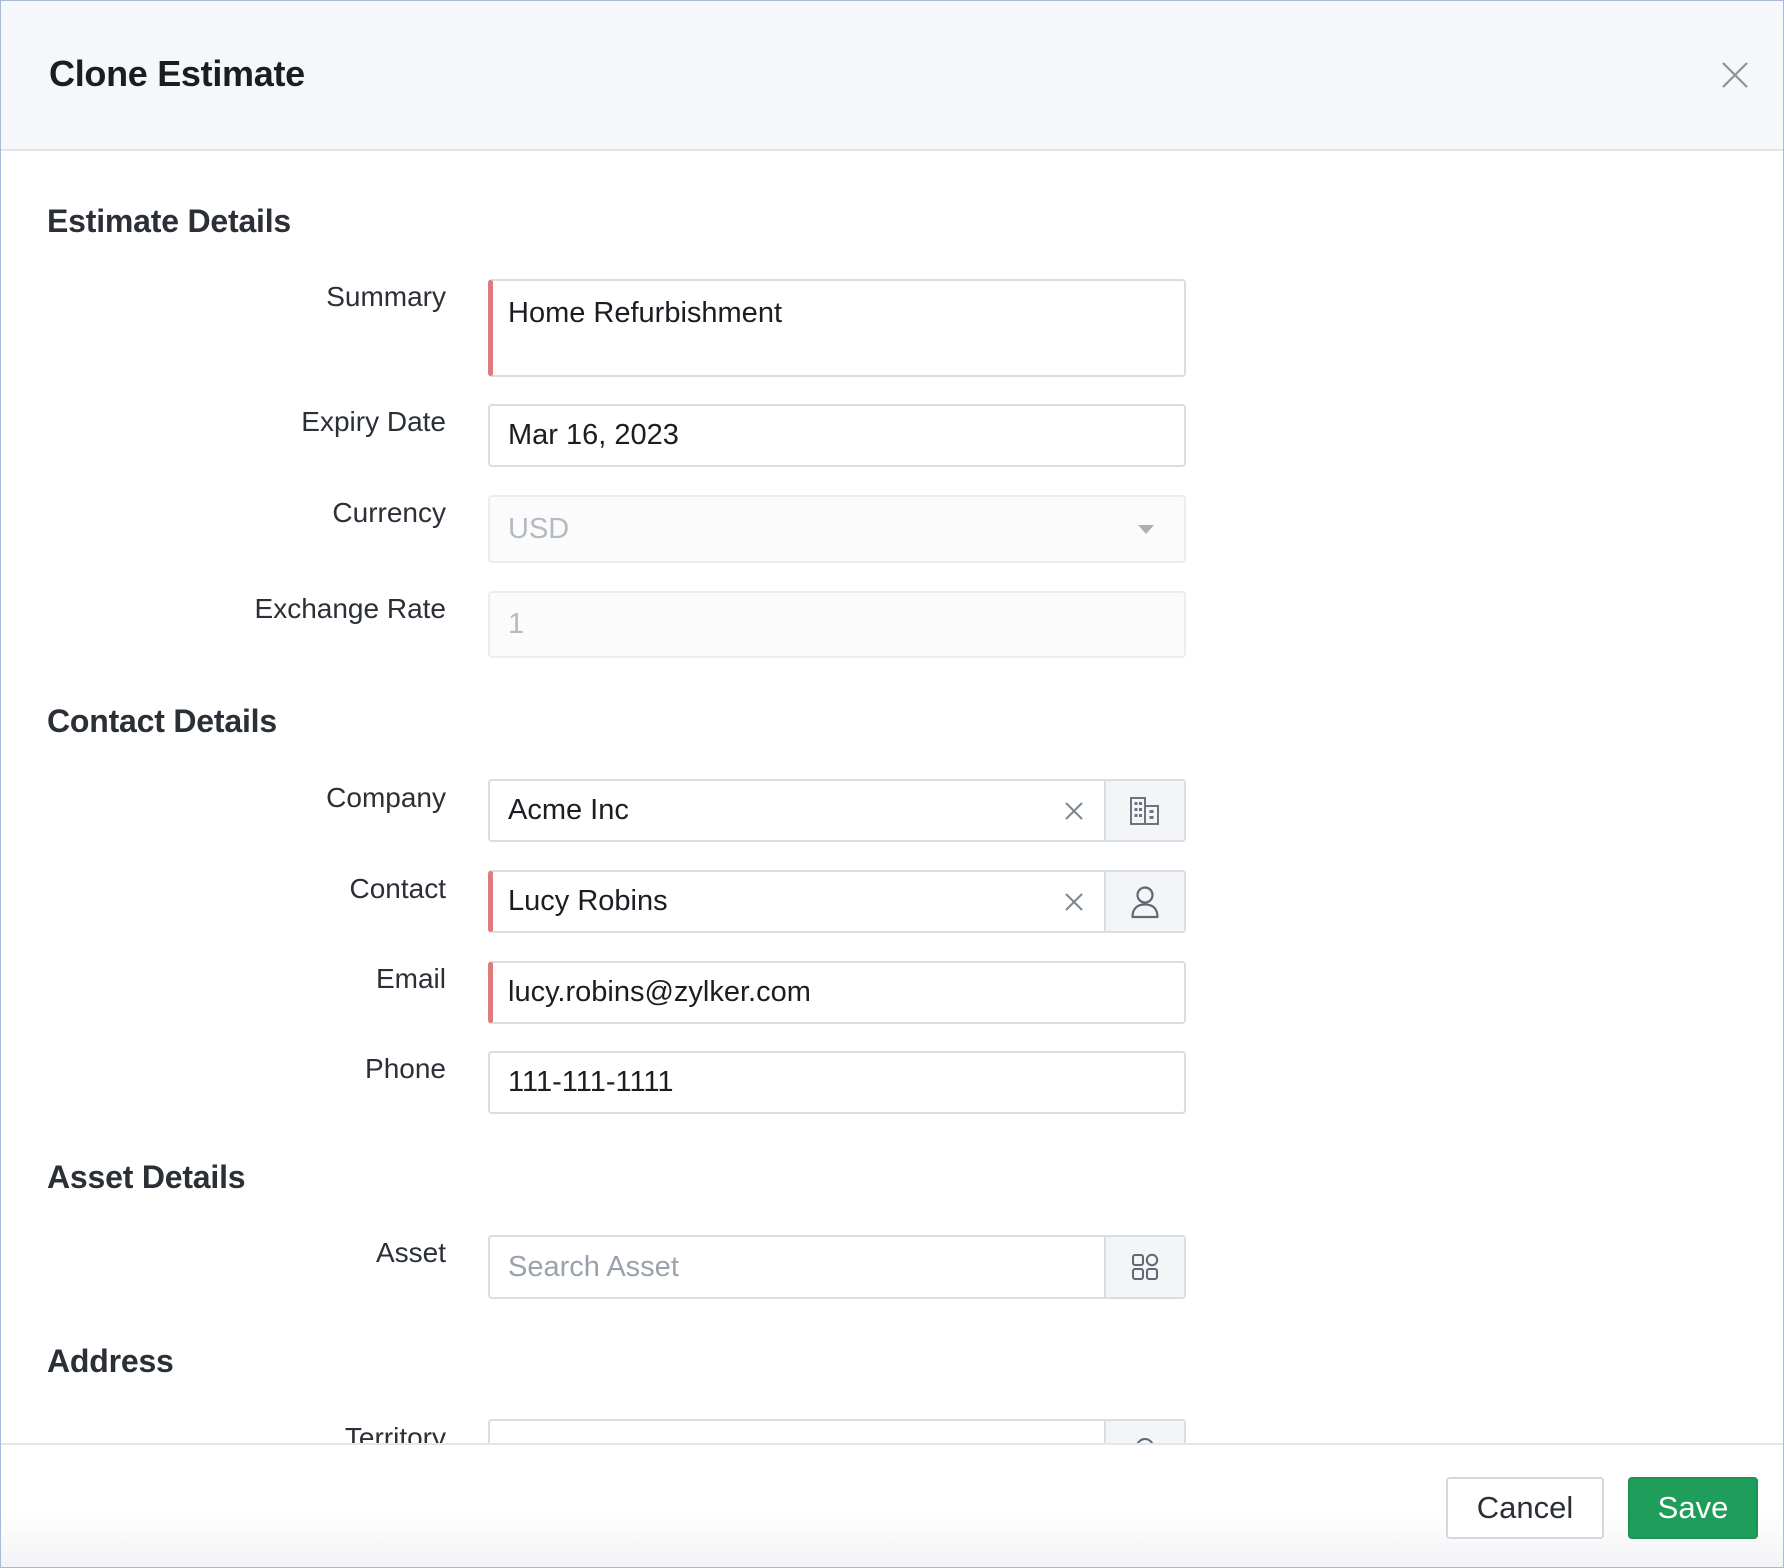 Image resolution: width=1784 pixels, height=1568 pixels. I want to click on chevron-down-icon, so click(1146, 529).